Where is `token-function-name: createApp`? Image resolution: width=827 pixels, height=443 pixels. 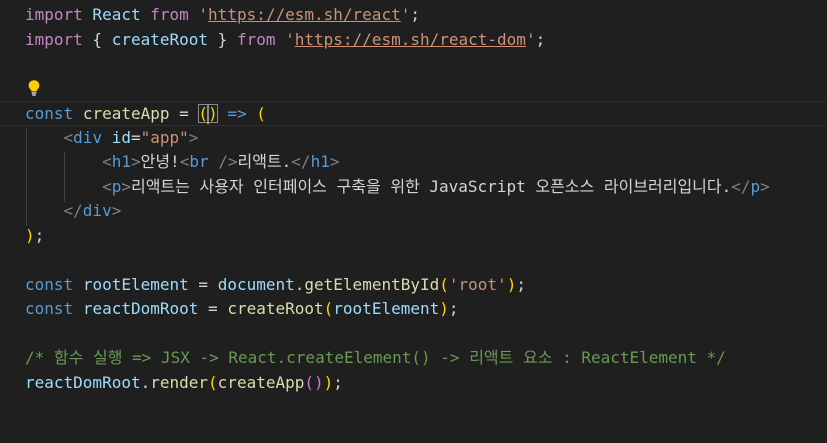 token-function-name: createApp is located at coordinates (126, 113).